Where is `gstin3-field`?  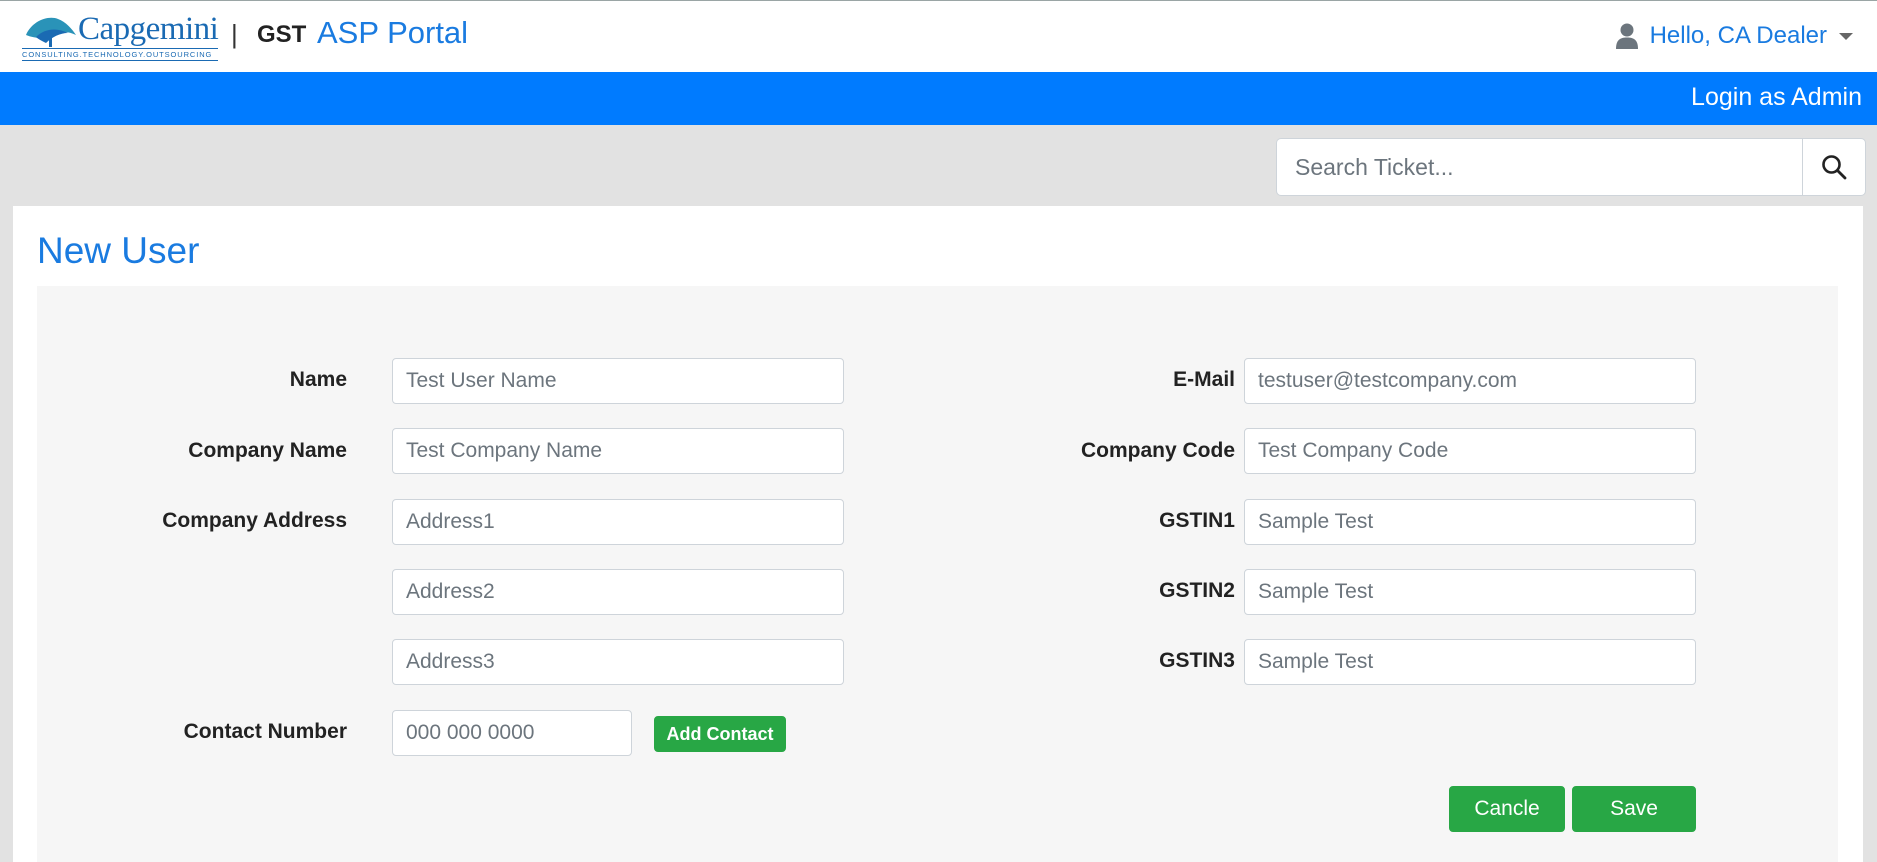
gstin3-field is located at coordinates (1470, 662).